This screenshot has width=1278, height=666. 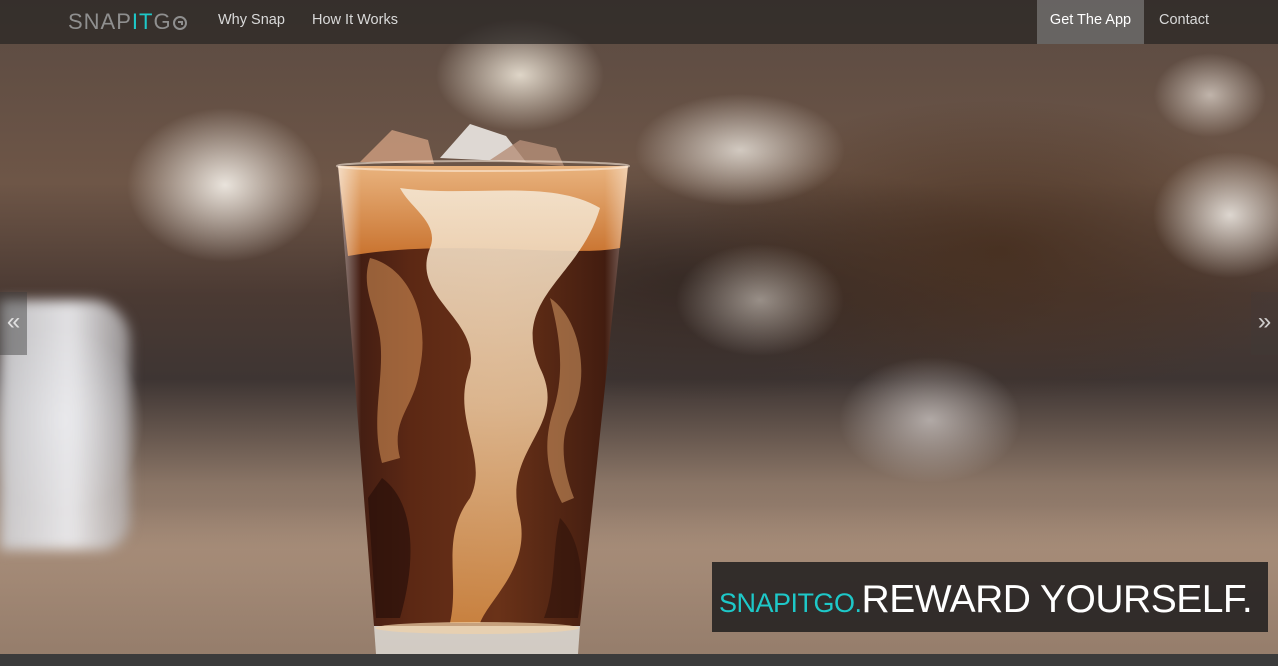 What do you see at coordinates (790, 603) in the screenshot?
I see `caption-brand: SNAPITGO.` at bounding box center [790, 603].